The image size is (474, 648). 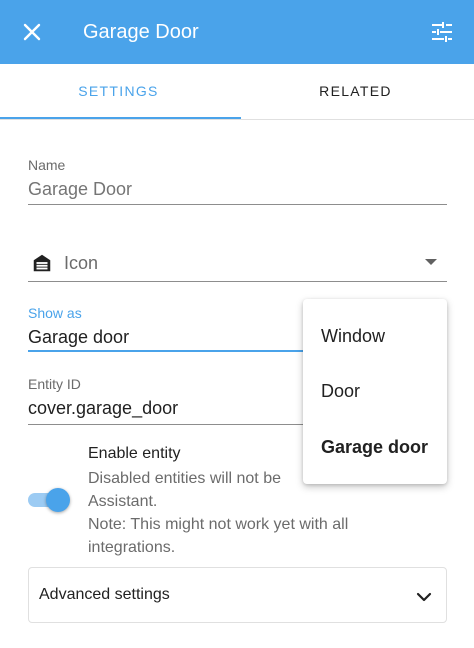 I want to click on show-as-select: Garage door, so click(x=78, y=337).